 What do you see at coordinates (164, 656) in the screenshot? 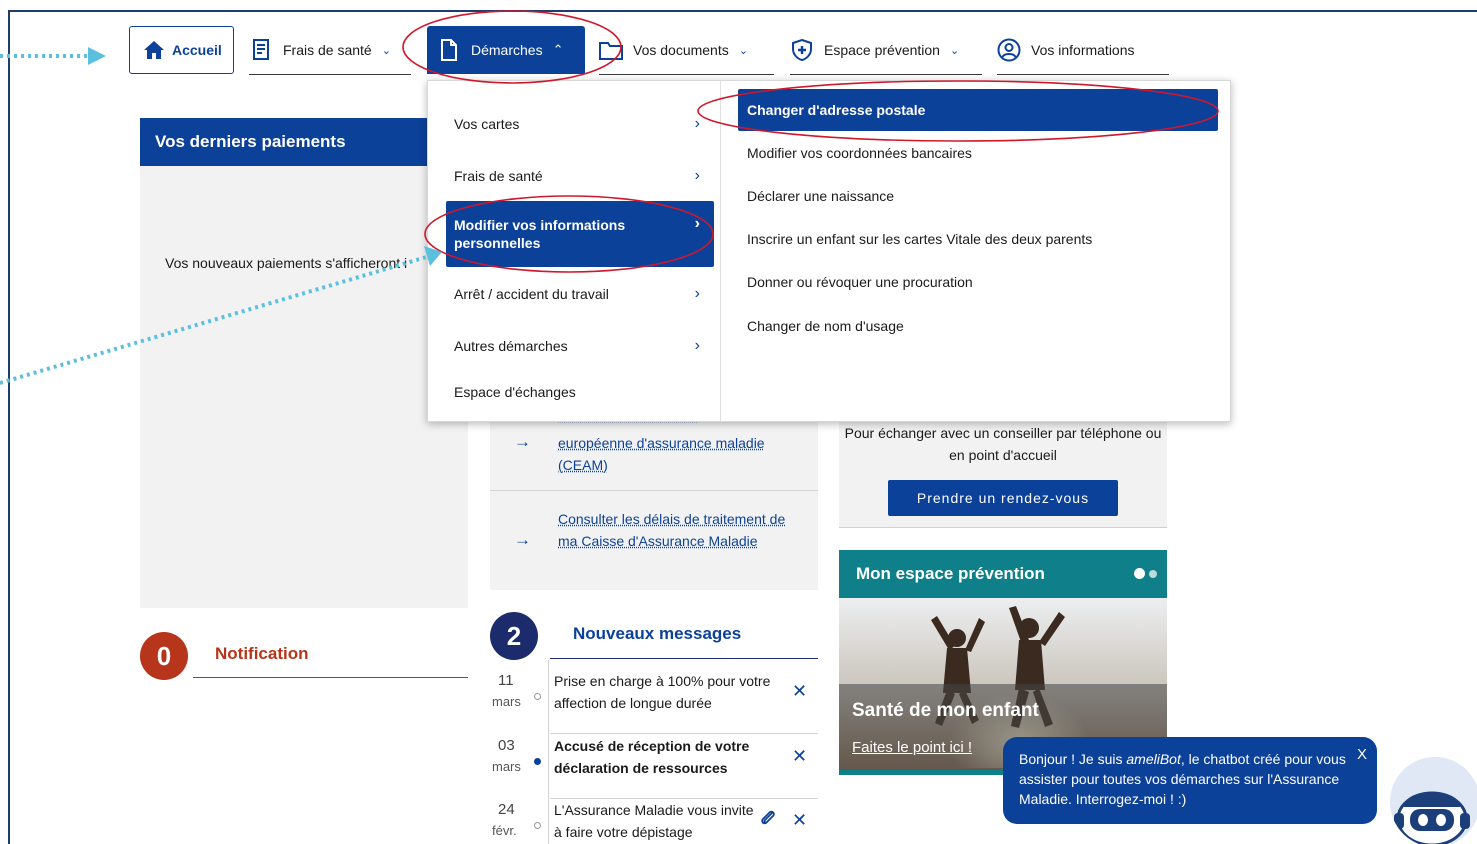
I see `notification-count: 0` at bounding box center [164, 656].